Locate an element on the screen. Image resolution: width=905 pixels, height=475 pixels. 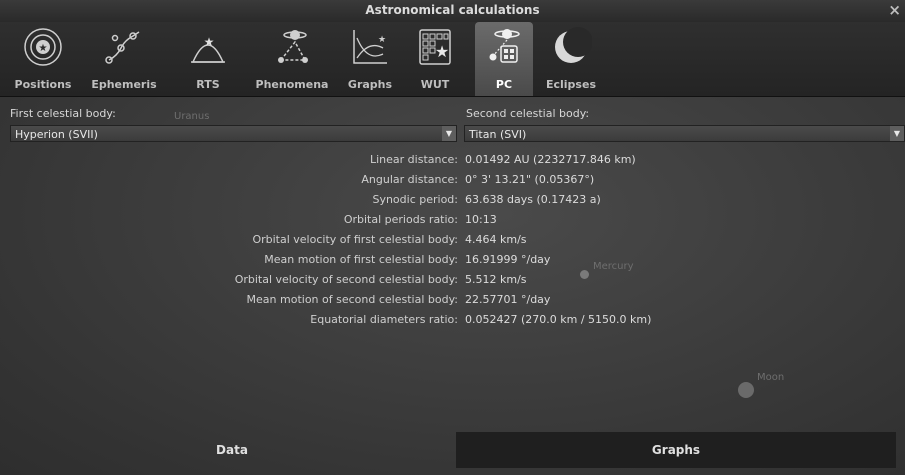
second-body-value: Titan (SVI) is located at coordinates (498, 134).